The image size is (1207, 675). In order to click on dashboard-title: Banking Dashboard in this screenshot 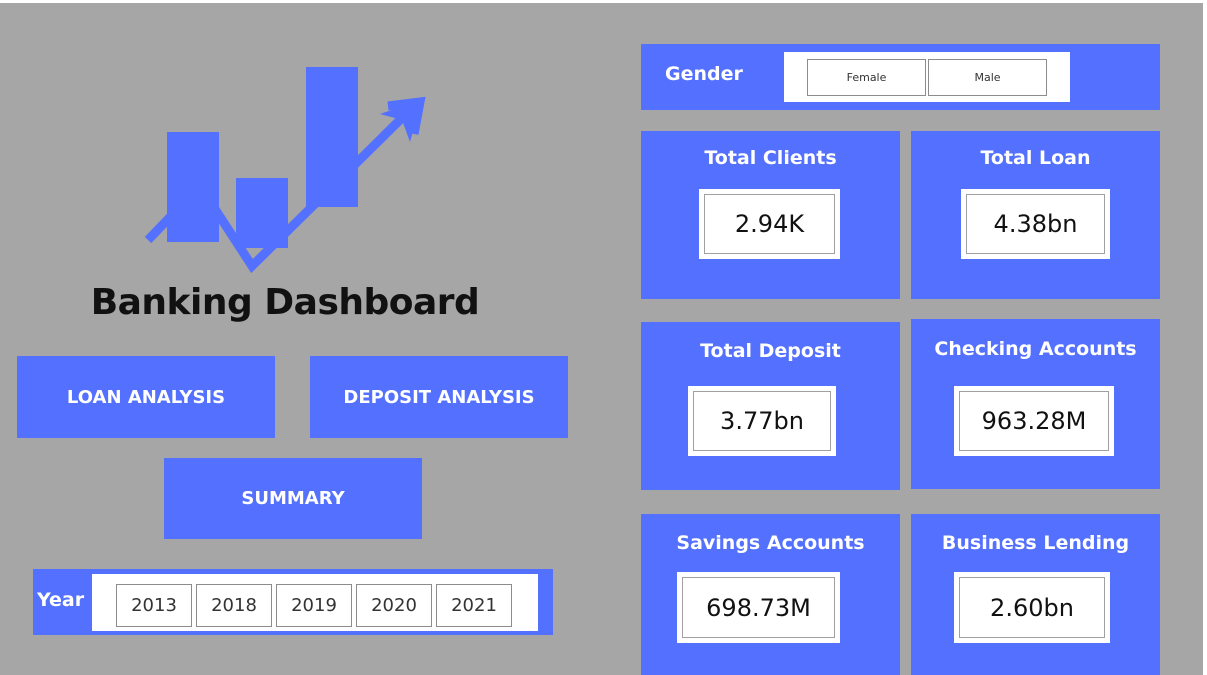, I will do `click(285, 302)`.